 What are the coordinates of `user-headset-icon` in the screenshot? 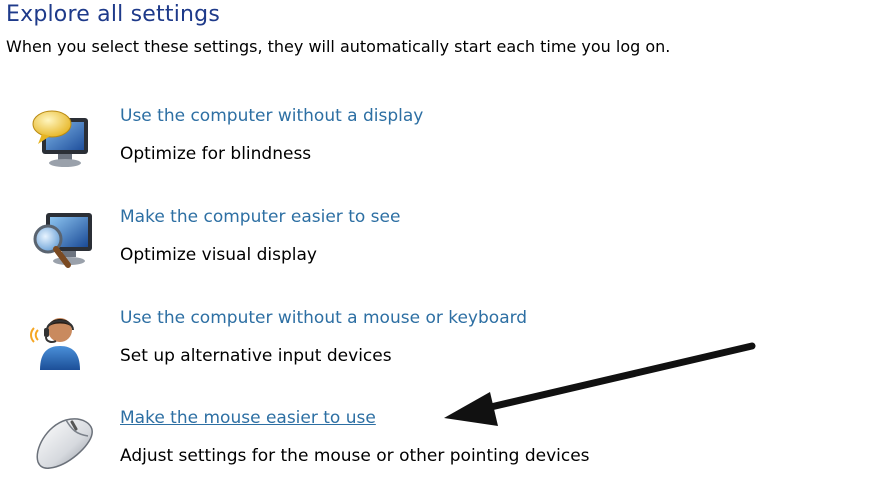 It's located at (64, 341).